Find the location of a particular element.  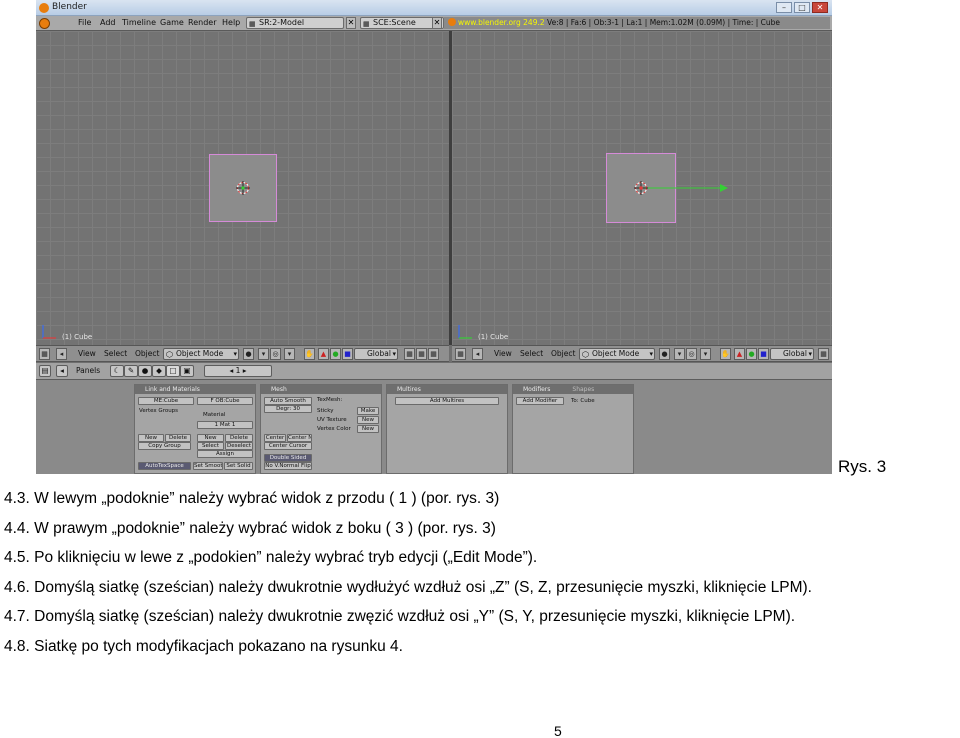

minimize-icon: – is located at coordinates (784, 7).